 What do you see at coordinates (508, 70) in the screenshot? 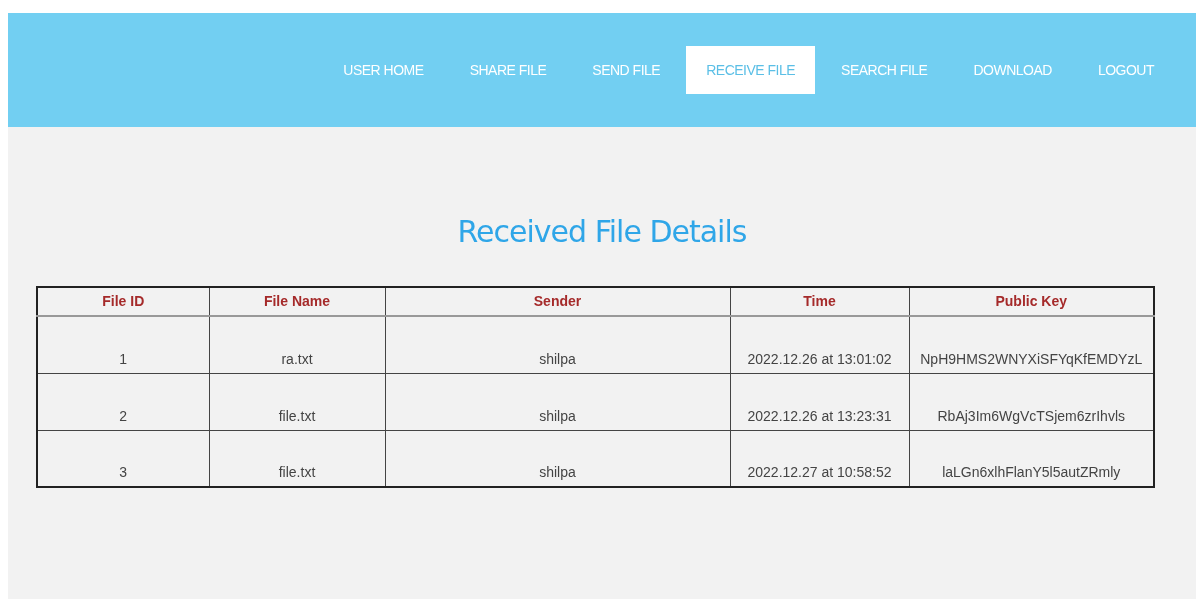
I see `nav-link: SHARE FILE` at bounding box center [508, 70].